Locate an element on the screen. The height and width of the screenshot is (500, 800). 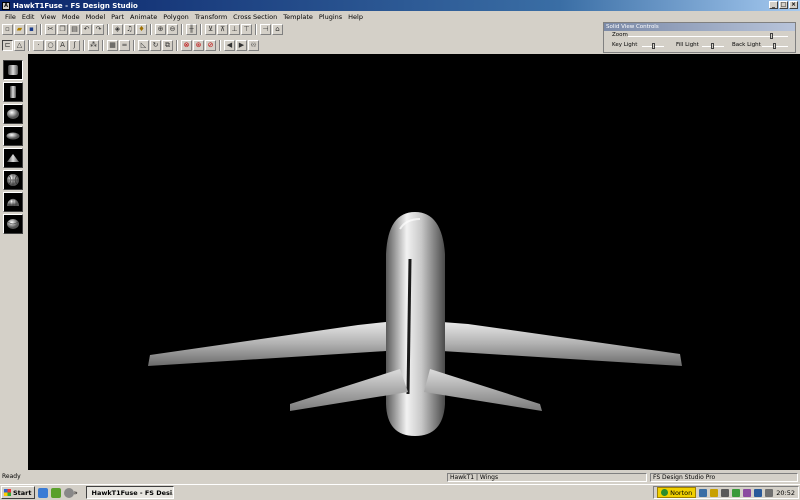
globe-icon is located at coordinates (13, 180).